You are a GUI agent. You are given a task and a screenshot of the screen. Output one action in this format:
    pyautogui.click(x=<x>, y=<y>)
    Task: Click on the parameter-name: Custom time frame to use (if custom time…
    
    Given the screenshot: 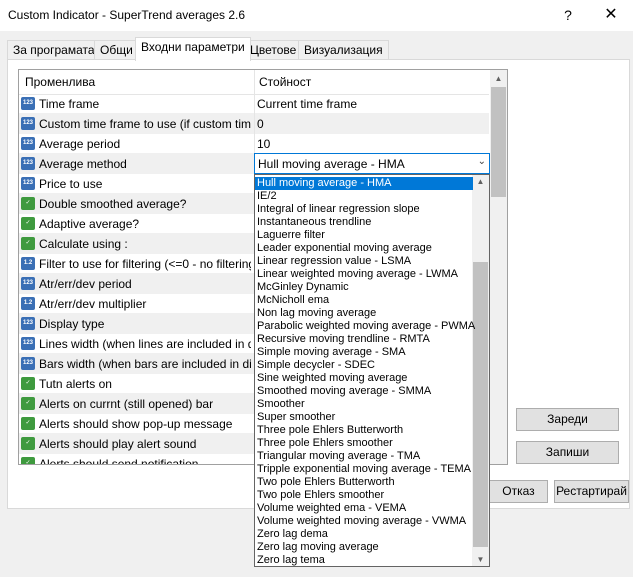 What is the action you would take?
    pyautogui.click(x=145, y=124)
    